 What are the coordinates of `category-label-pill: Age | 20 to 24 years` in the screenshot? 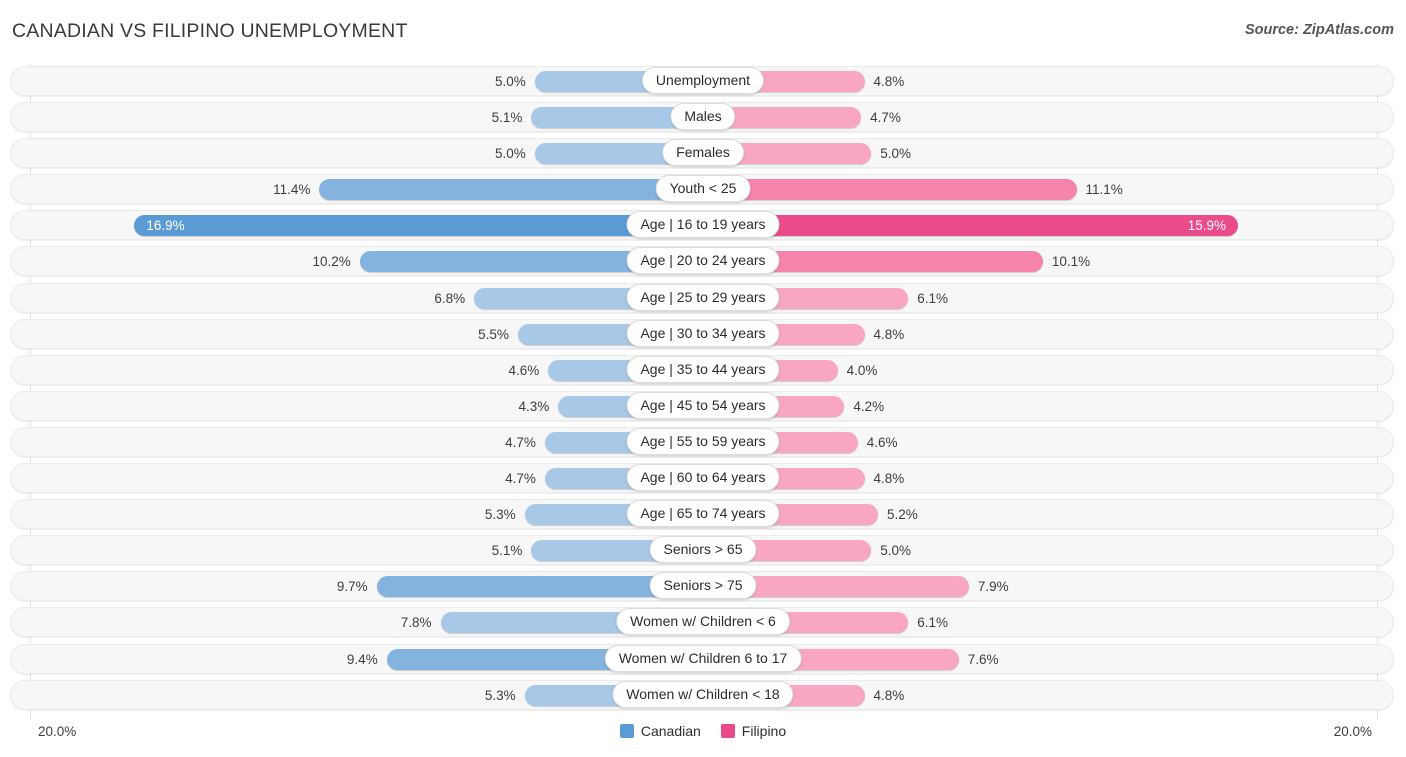 It's located at (703, 261).